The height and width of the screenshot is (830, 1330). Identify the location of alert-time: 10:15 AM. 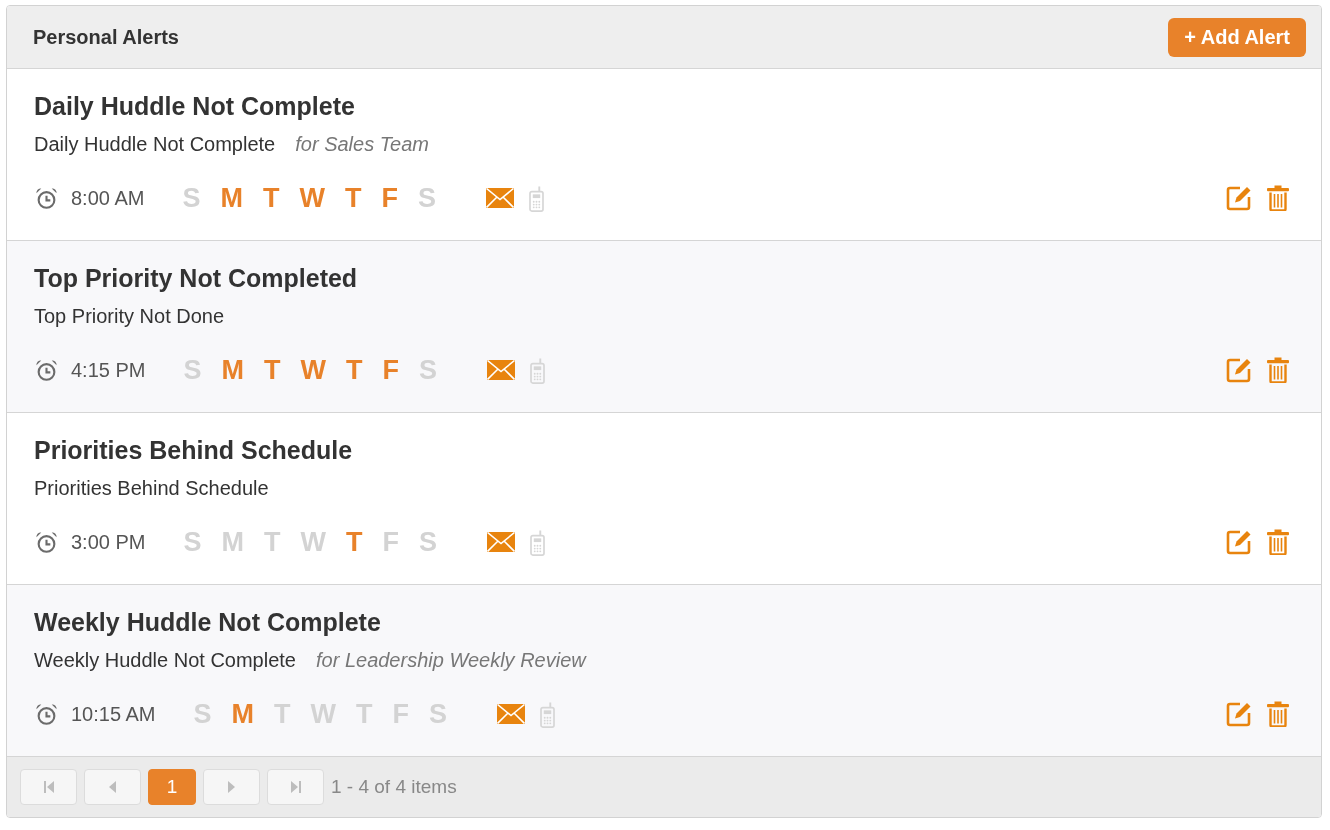
(113, 714).